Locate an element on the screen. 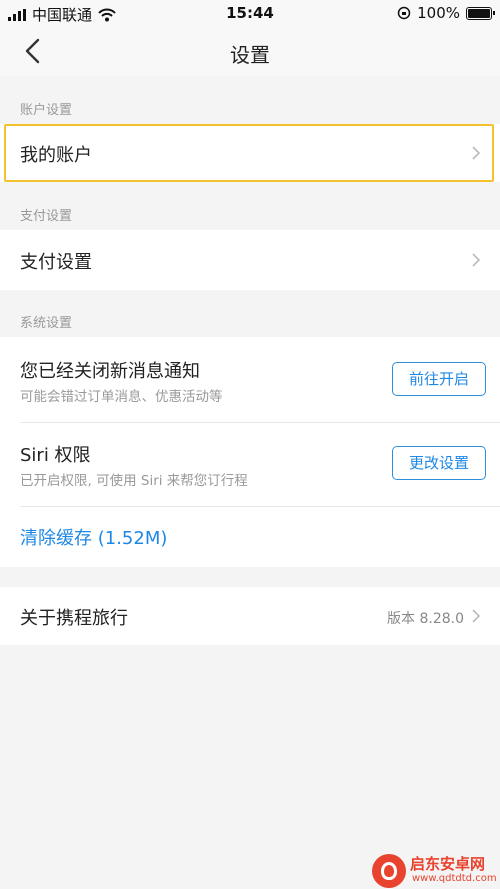 The image size is (500, 889). nav-bar: 设置 is located at coordinates (250, 51).